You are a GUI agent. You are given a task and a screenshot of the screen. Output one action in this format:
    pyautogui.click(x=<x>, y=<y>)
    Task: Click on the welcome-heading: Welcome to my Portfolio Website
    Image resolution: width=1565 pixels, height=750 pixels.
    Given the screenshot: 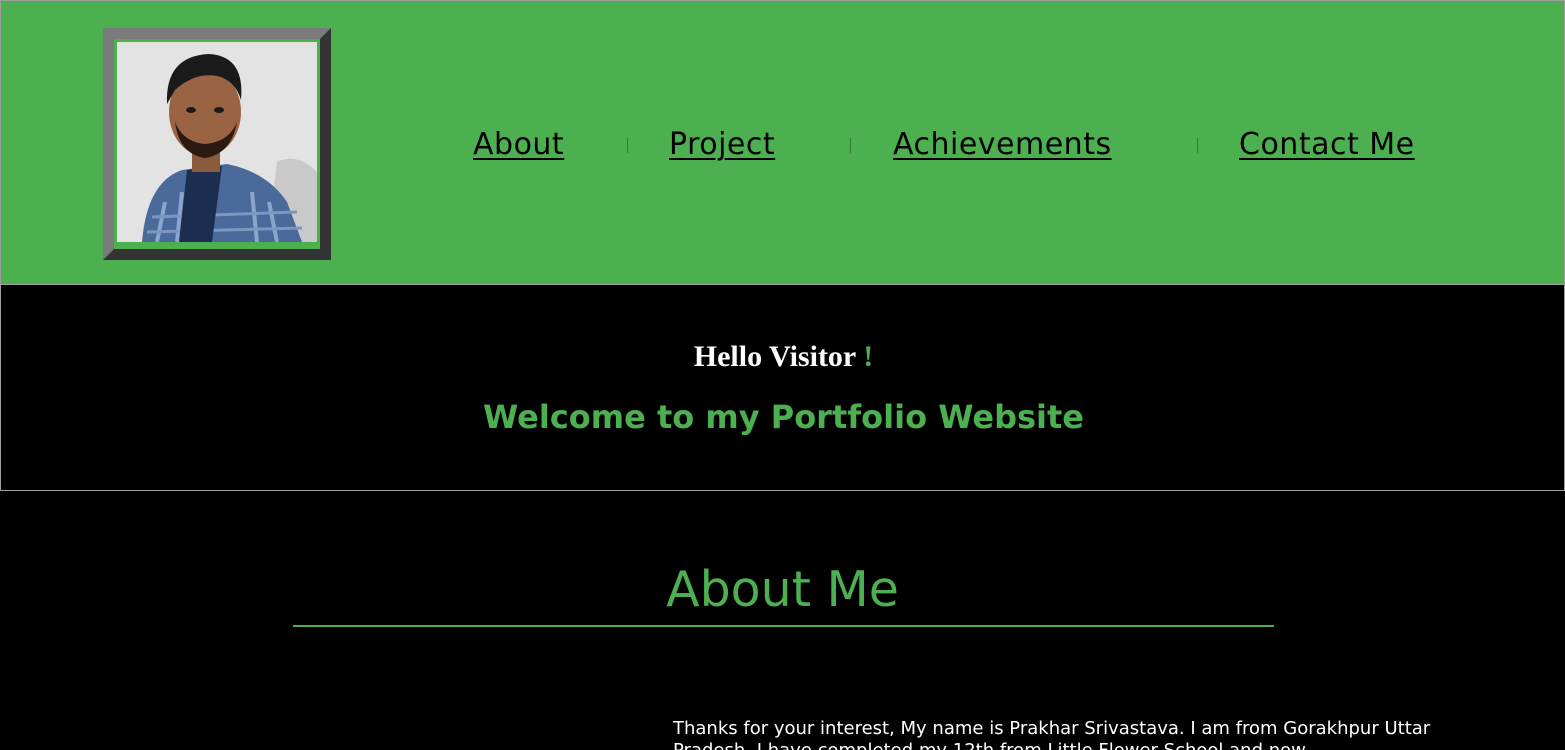 What is the action you would take?
    pyautogui.click(x=783, y=417)
    